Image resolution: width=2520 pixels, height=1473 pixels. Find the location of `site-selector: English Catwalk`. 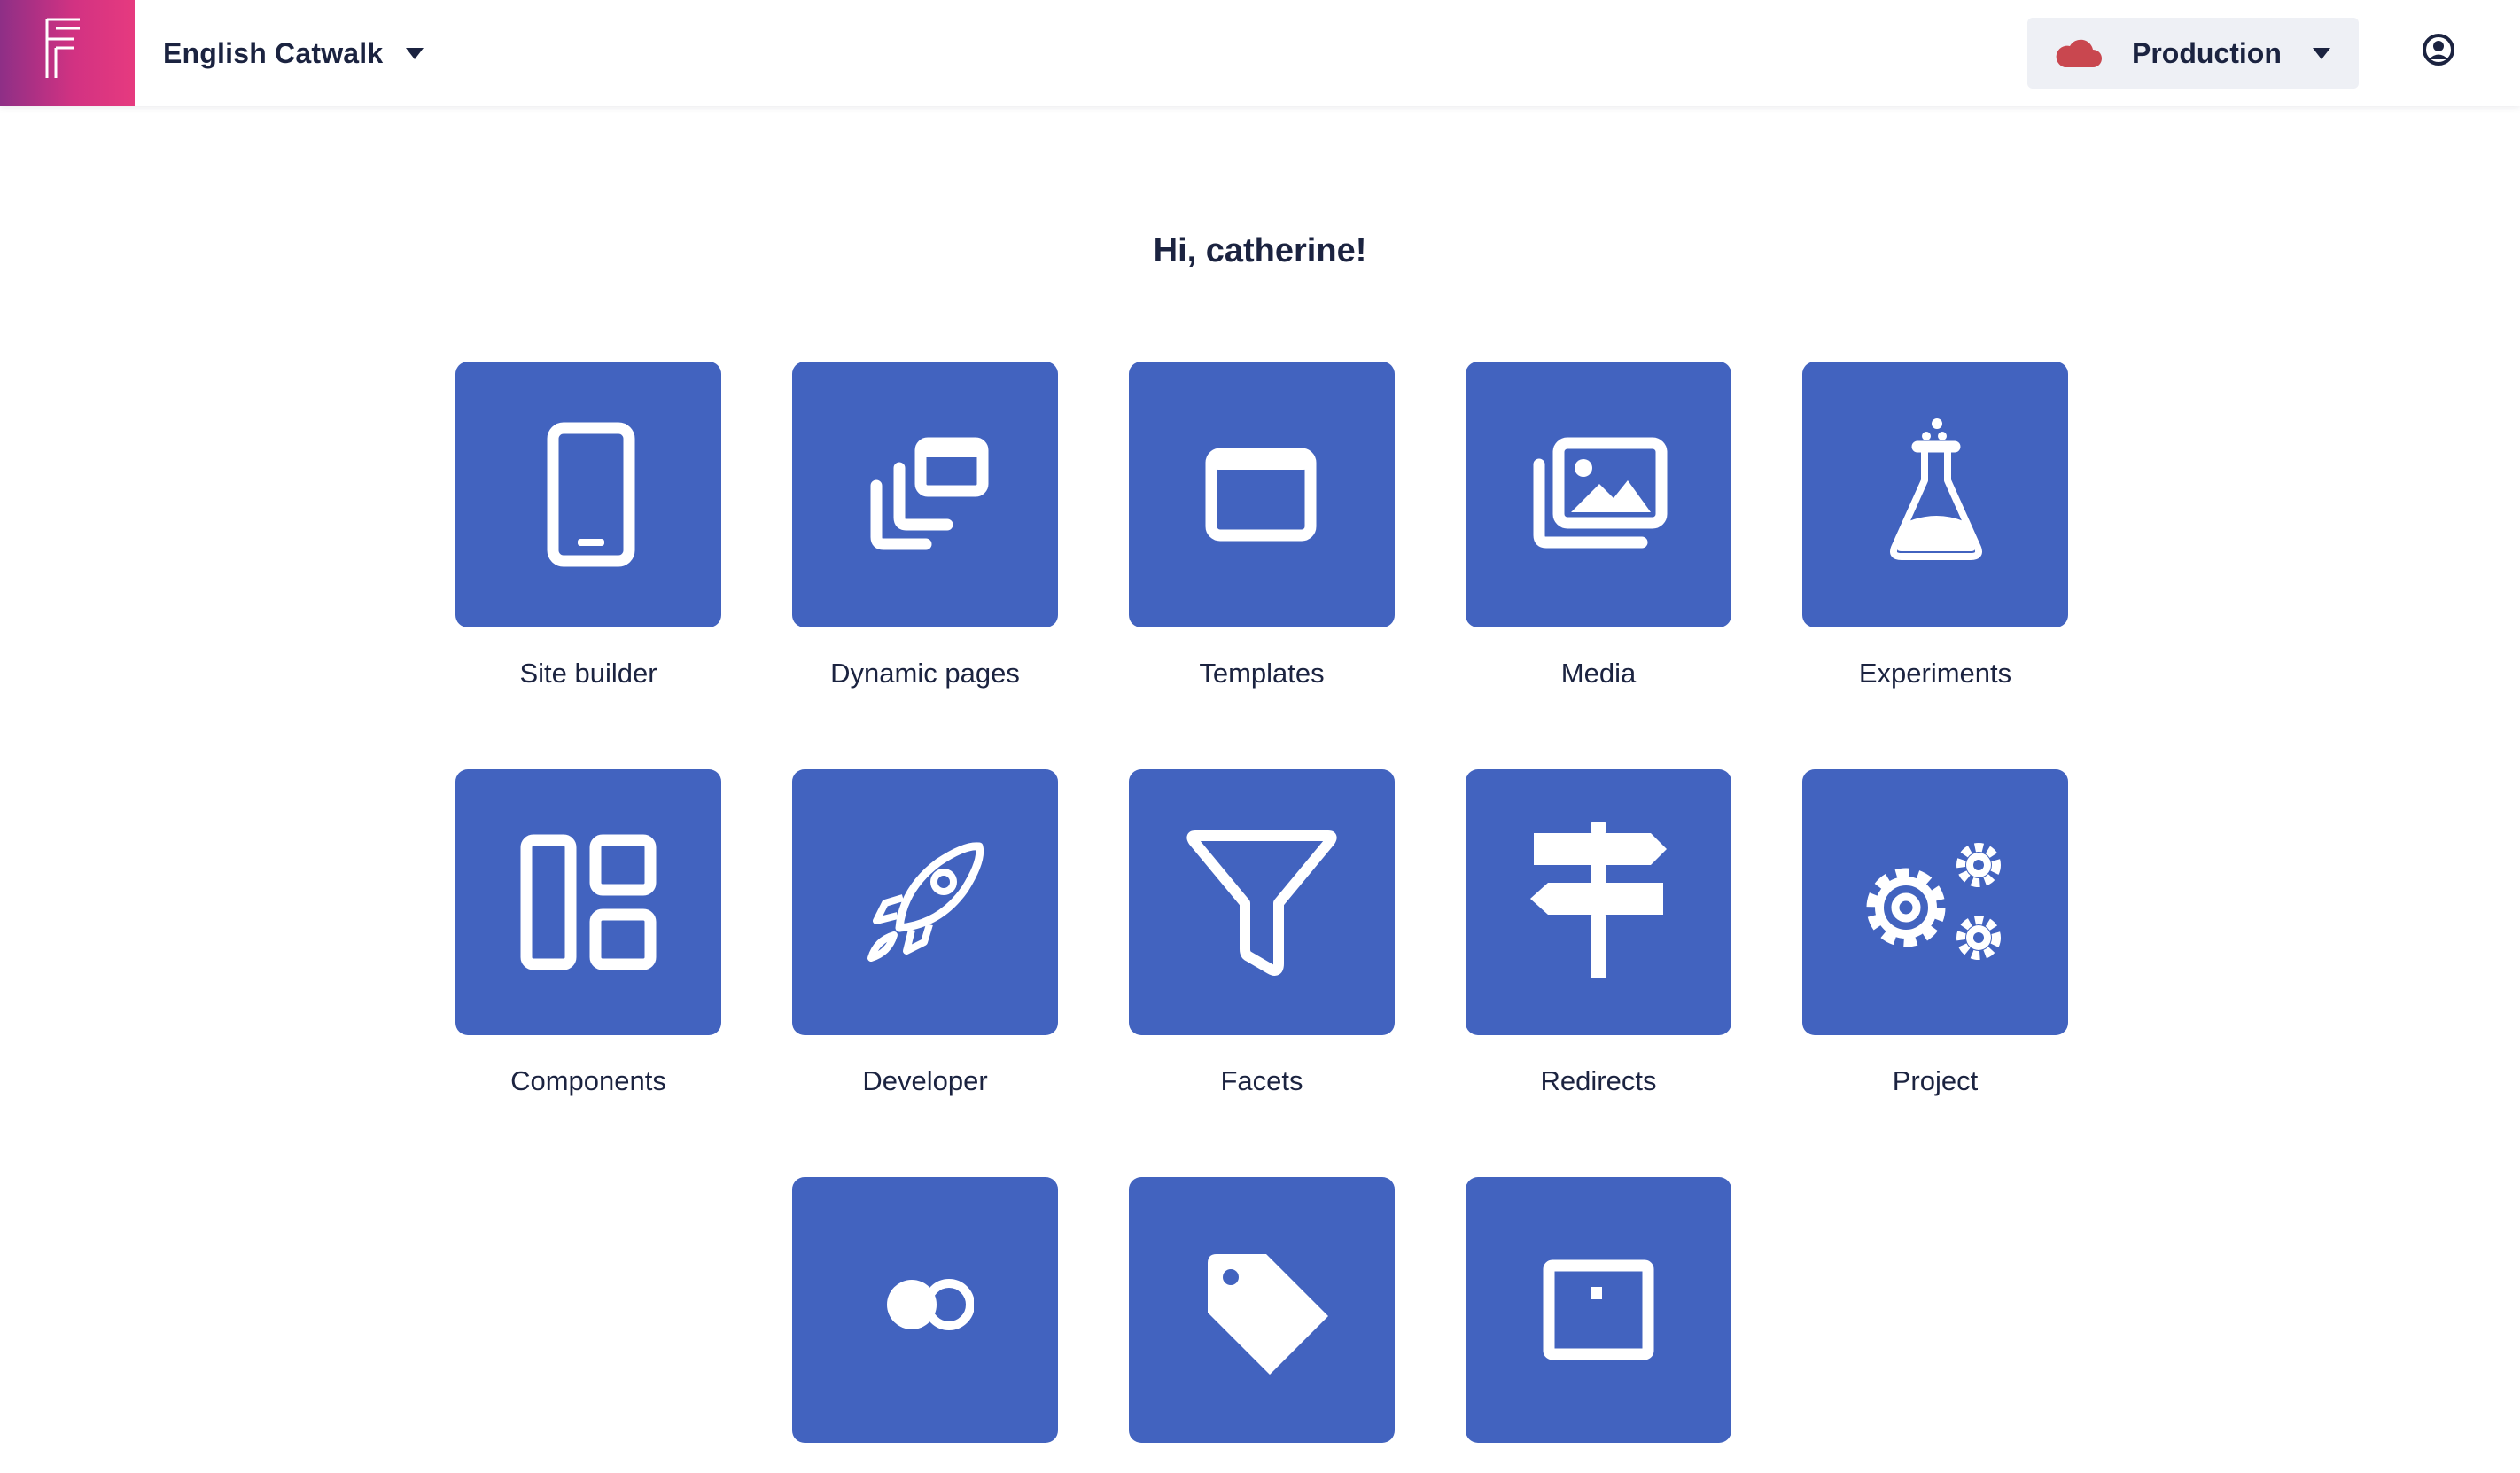

site-selector: English Catwalk is located at coordinates (293, 53).